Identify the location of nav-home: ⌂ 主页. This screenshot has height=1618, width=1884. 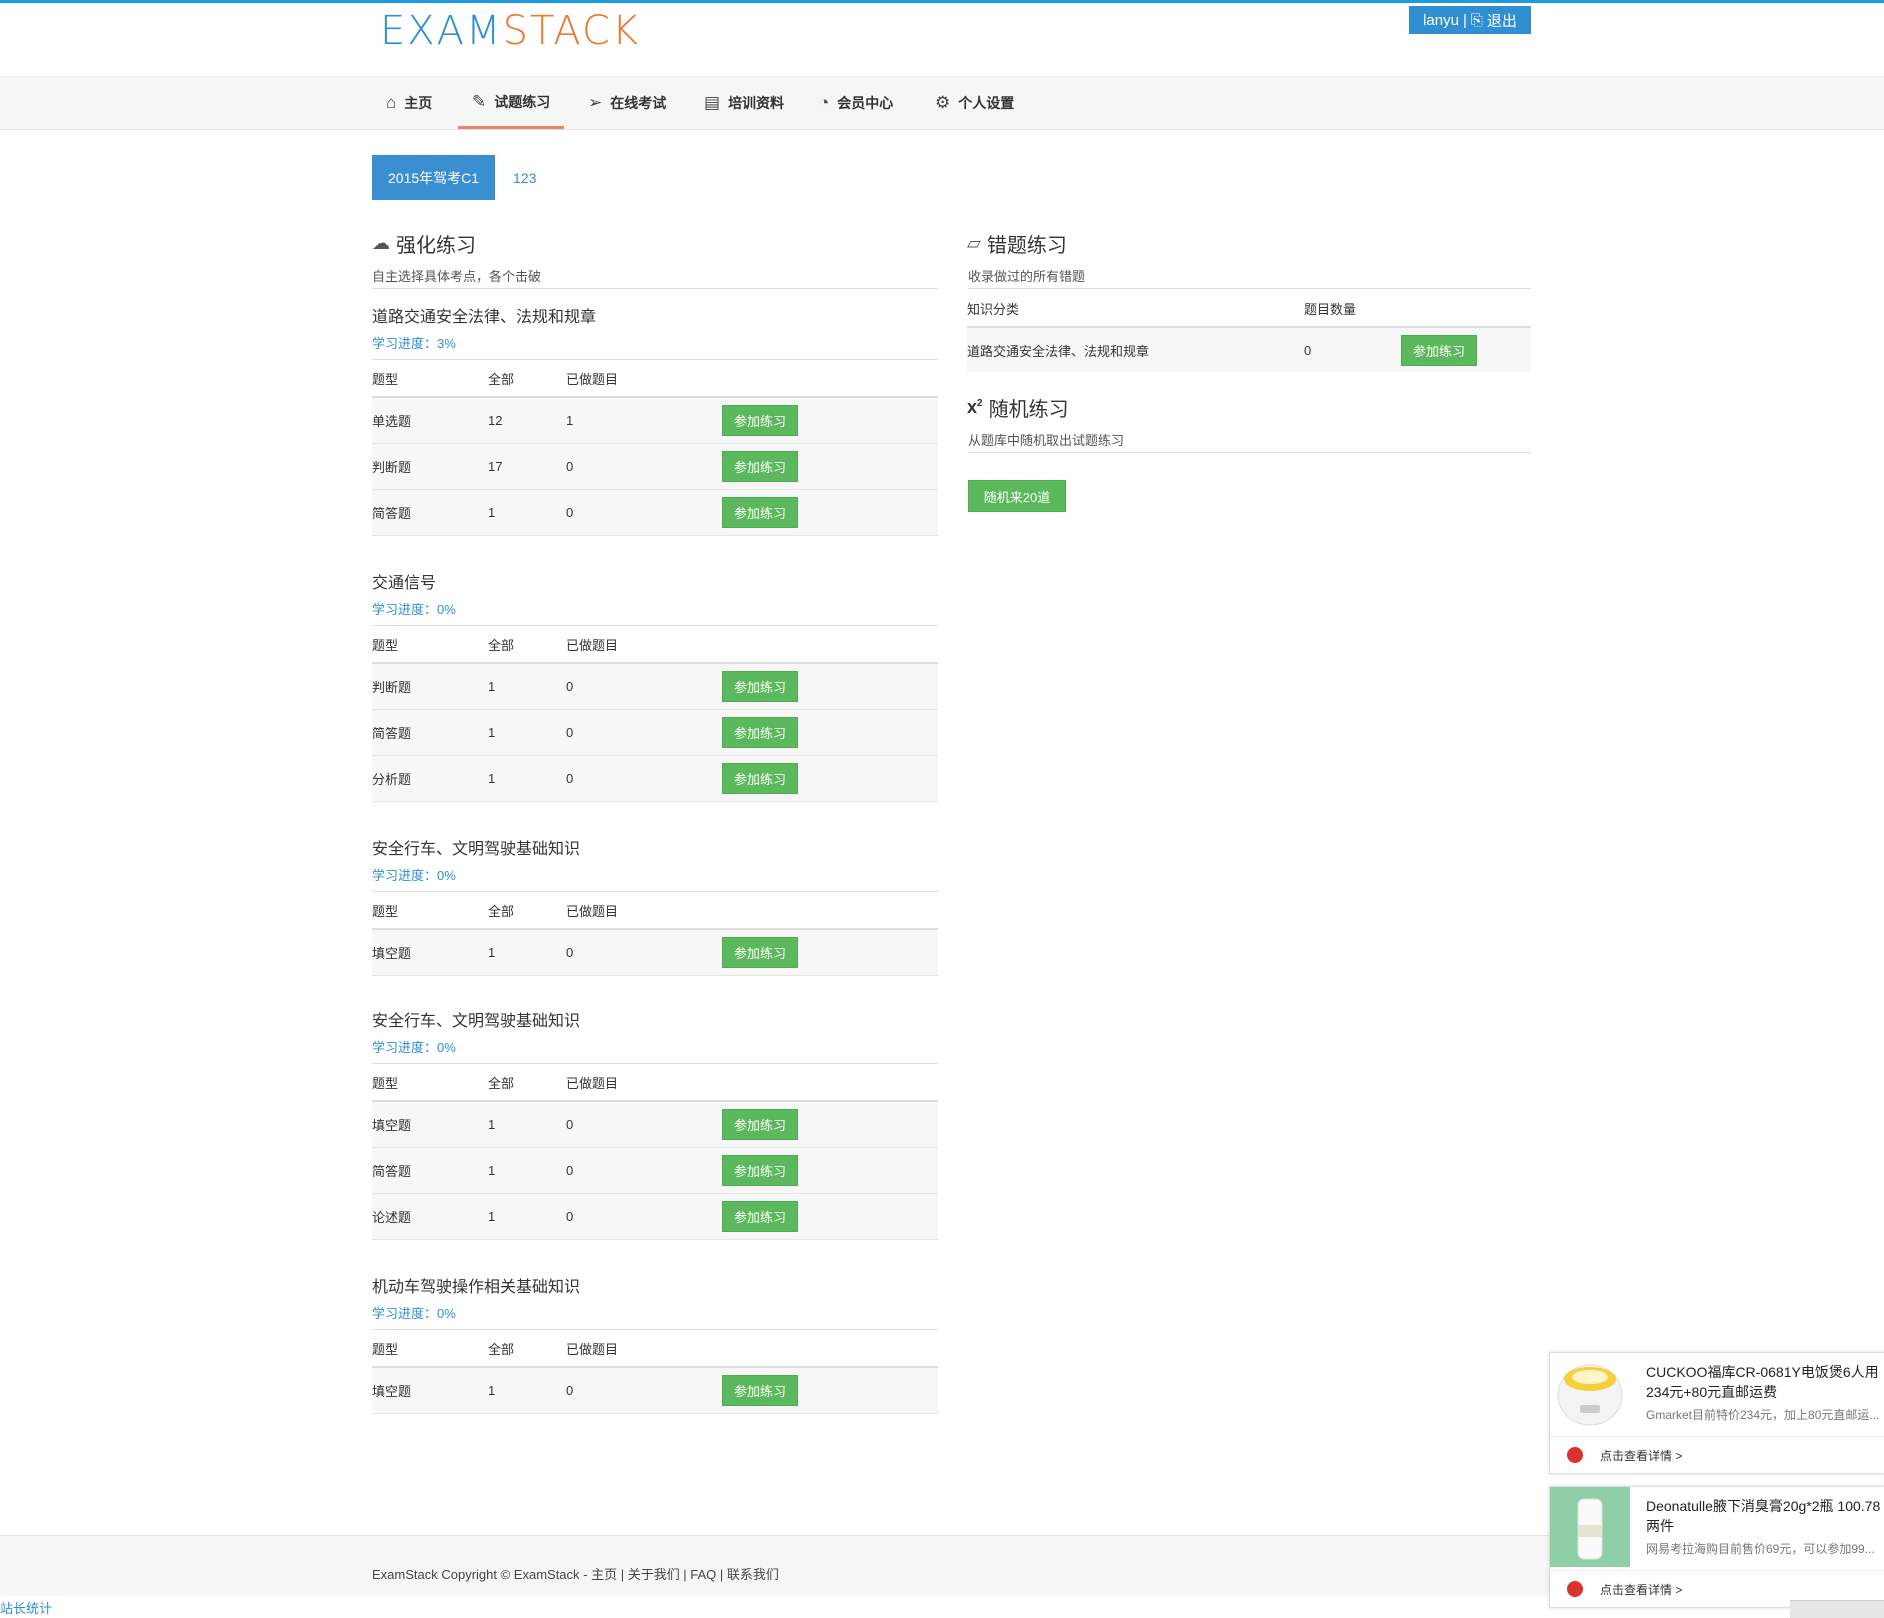
(409, 103).